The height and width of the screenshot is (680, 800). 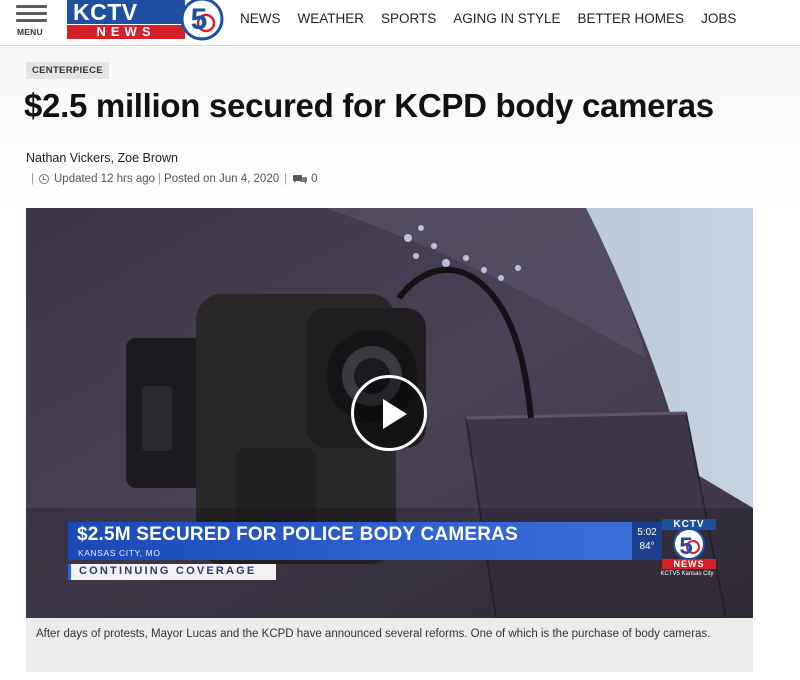 I want to click on logo-kctv-text: KCTV, so click(x=126, y=12).